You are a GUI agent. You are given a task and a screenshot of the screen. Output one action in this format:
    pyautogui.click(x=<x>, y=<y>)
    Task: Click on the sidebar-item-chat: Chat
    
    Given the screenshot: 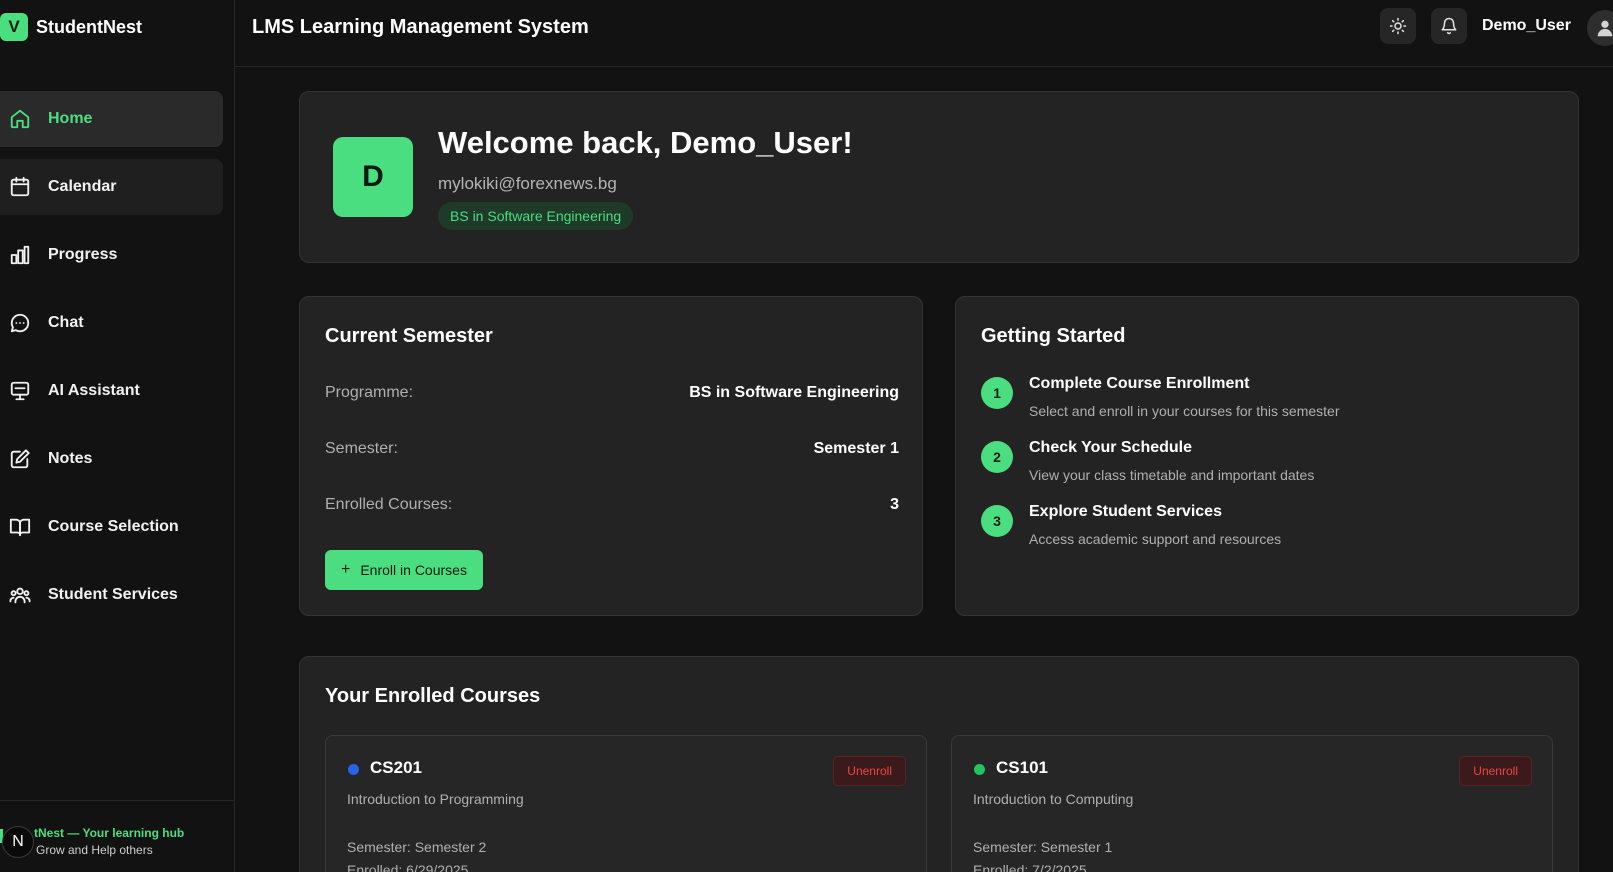 What is the action you would take?
    pyautogui.click(x=111, y=323)
    